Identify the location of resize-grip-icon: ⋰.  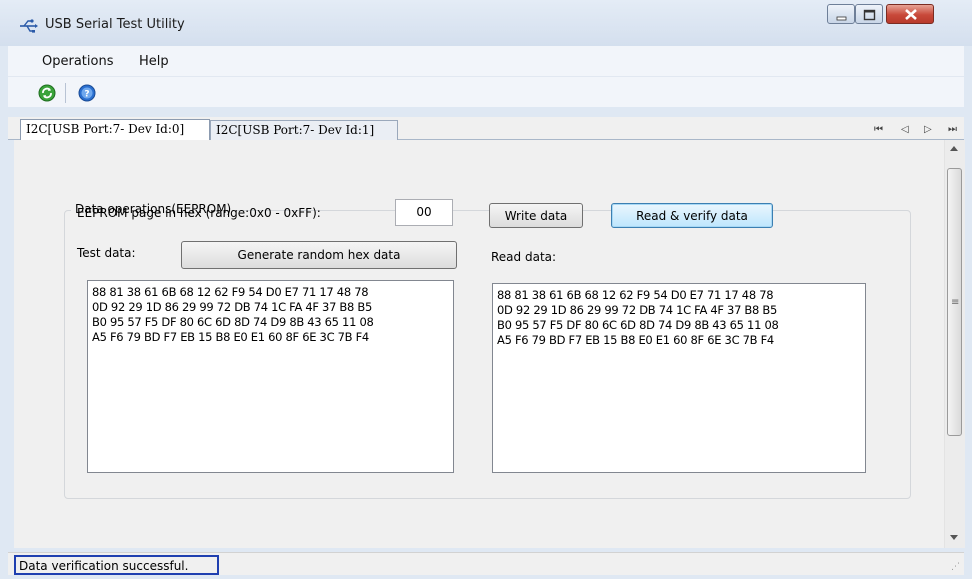
(955, 567).